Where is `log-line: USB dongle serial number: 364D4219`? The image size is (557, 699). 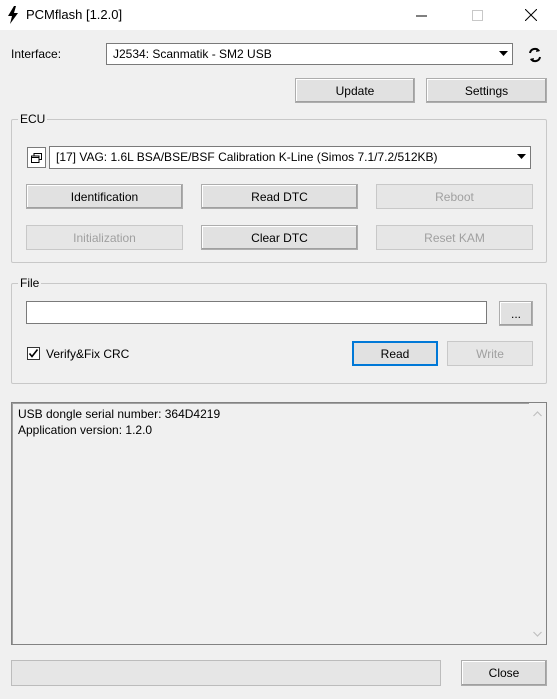
log-line: USB dongle serial number: 364D4219 is located at coordinates (119, 414).